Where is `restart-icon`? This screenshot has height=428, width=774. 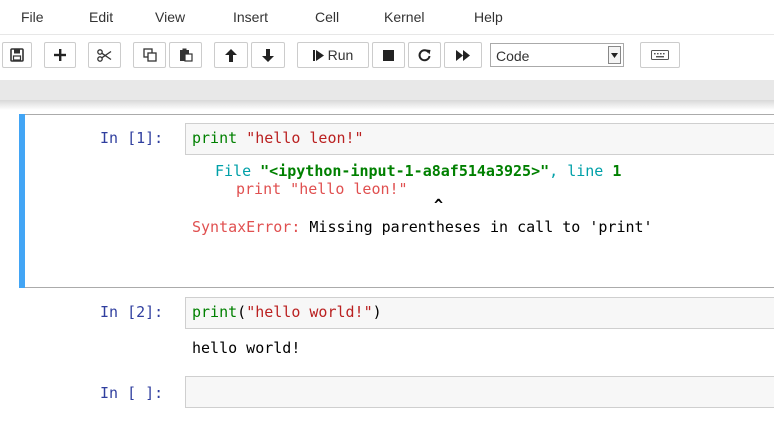 restart-icon is located at coordinates (424, 54).